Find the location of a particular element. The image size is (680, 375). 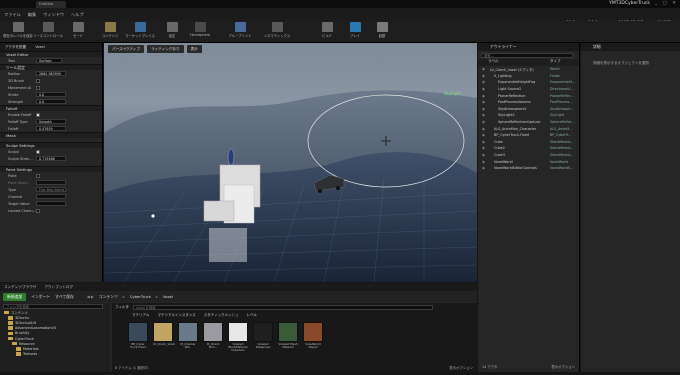

radius-field: 2662.983959 is located at coordinates (51, 73).